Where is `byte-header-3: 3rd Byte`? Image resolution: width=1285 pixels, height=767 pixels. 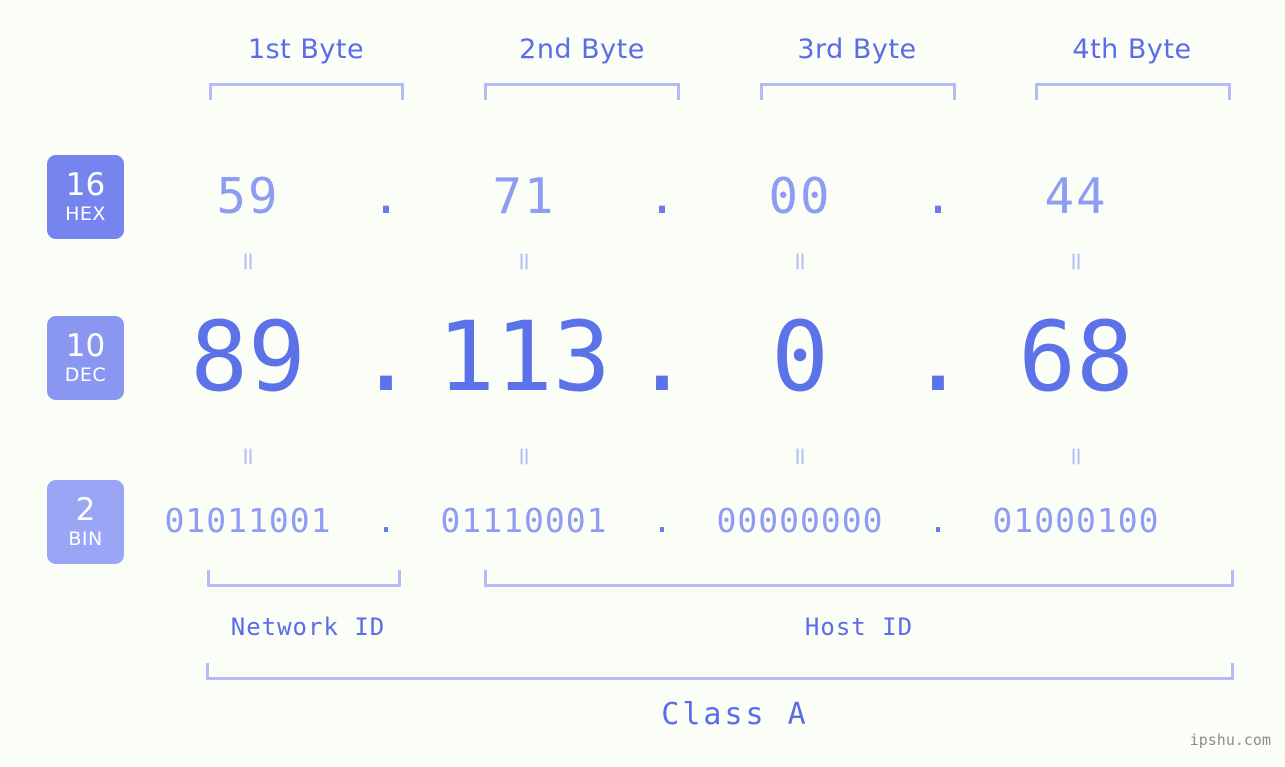
byte-header-3: 3rd Byte is located at coordinates (857, 49).